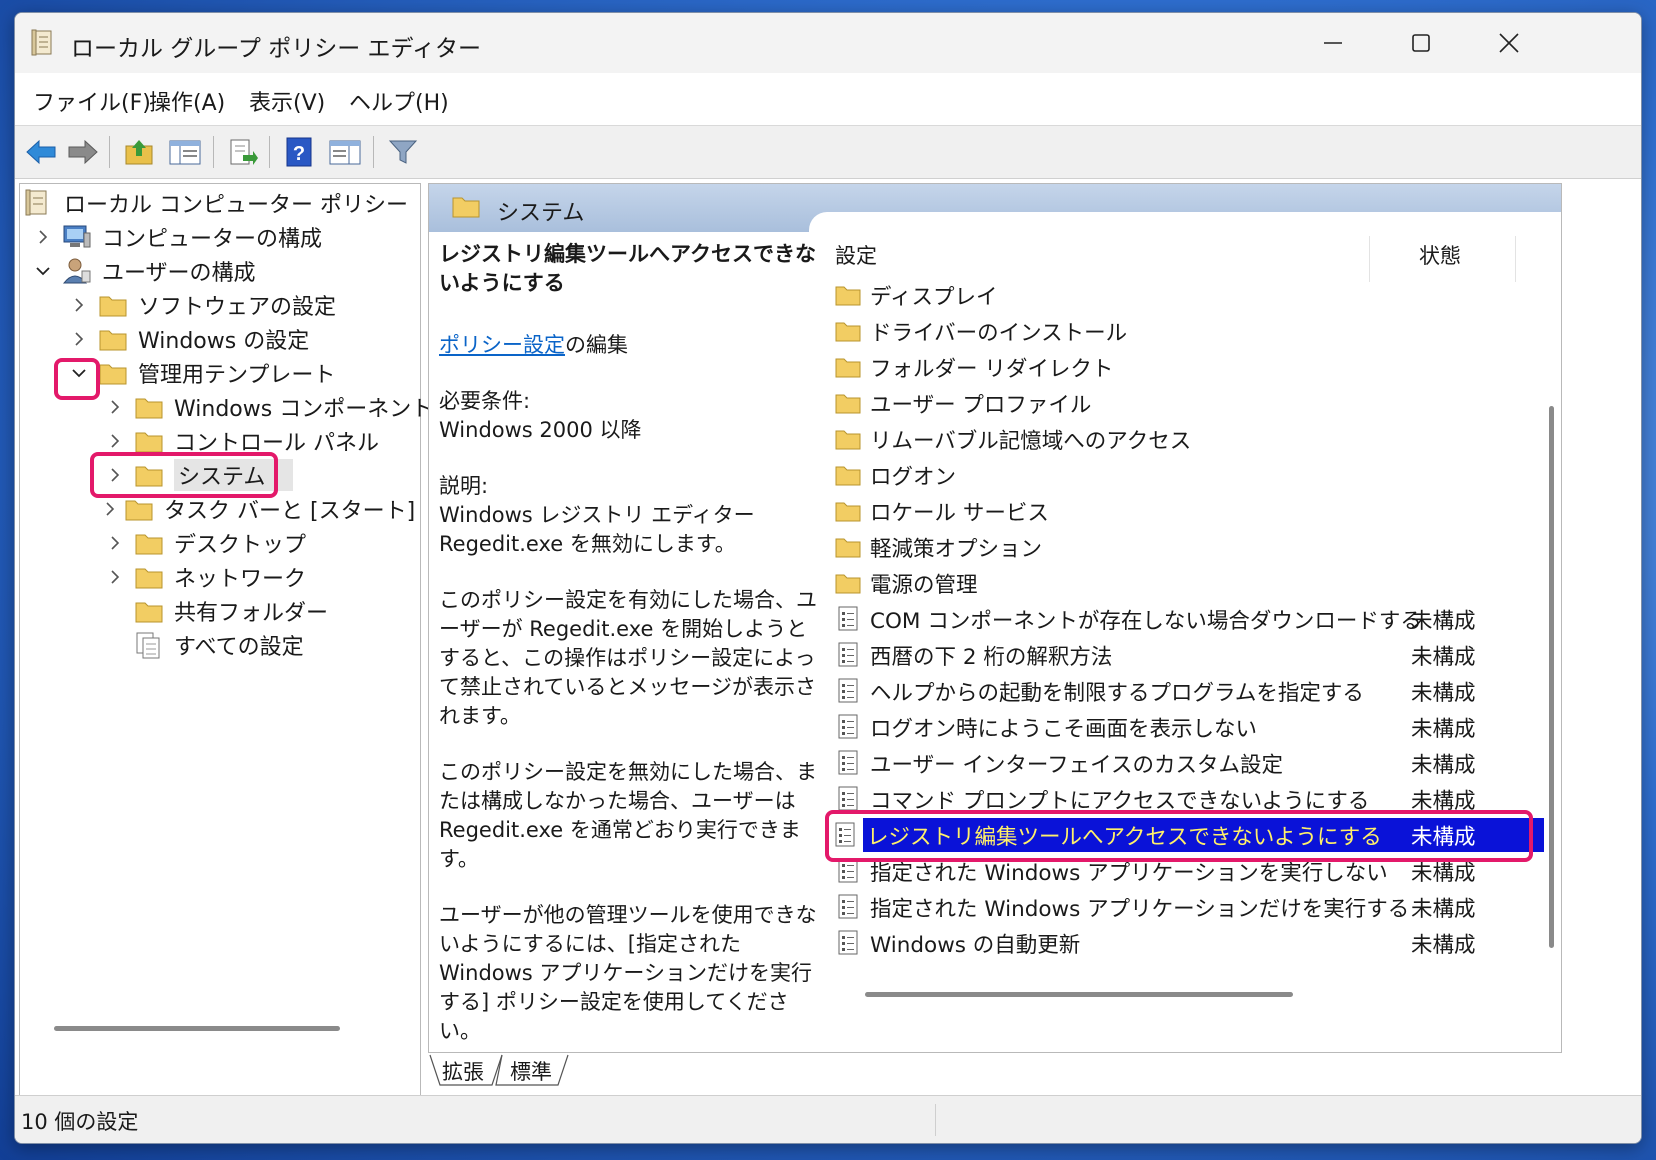  Describe the element at coordinates (541, 213) in the screenshot. I see `details-header-title: システム` at that location.